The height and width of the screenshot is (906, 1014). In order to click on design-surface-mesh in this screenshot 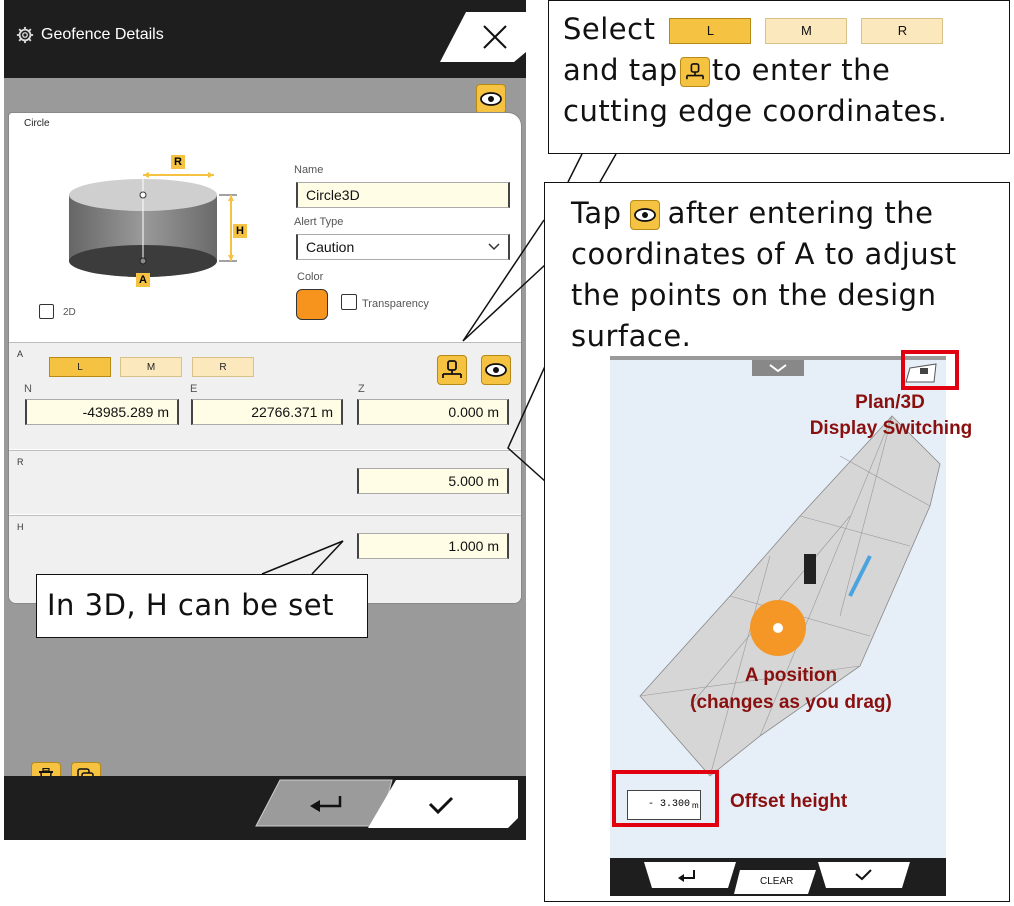, I will do `click(790, 596)`.